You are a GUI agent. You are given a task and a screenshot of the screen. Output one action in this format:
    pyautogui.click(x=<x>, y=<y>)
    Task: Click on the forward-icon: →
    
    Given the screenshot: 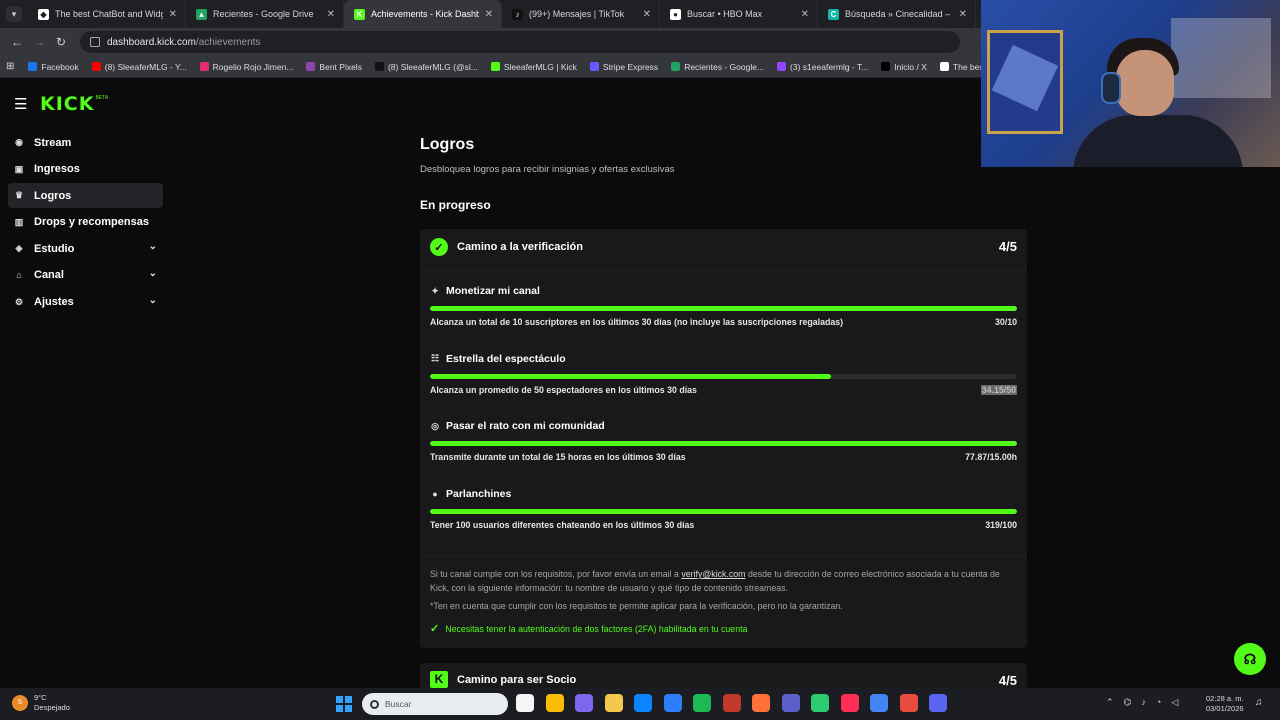 What is the action you would take?
    pyautogui.click(x=39, y=42)
    